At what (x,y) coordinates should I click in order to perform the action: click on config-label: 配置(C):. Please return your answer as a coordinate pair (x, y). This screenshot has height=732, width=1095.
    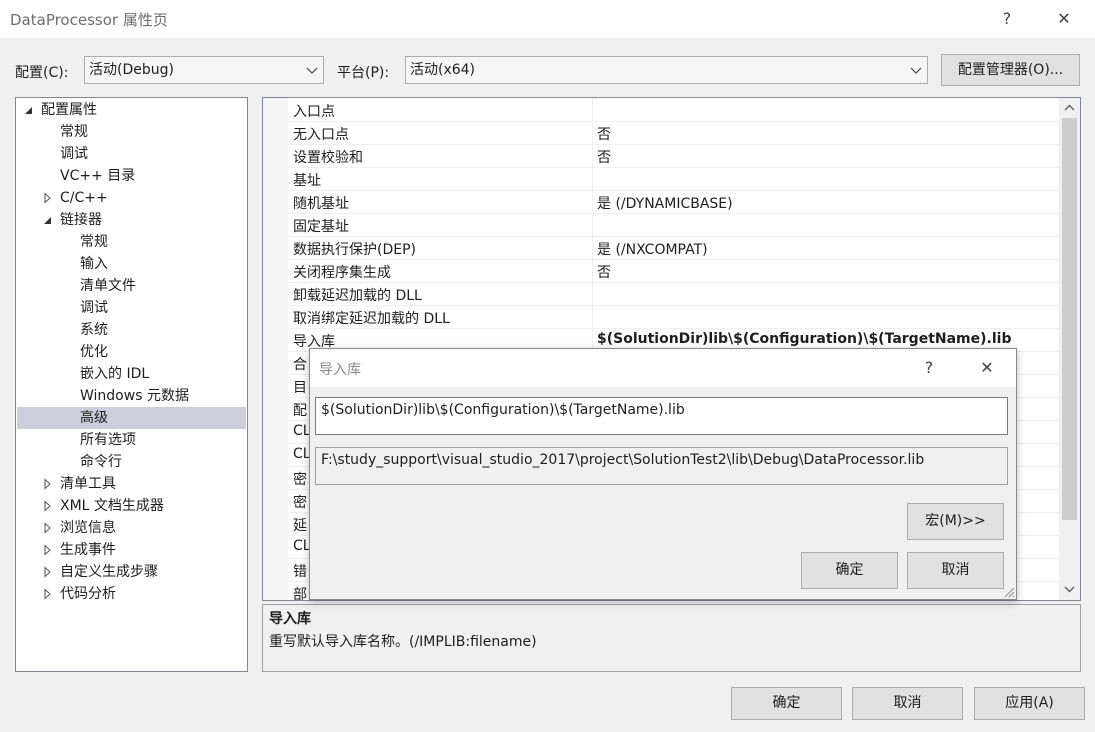
    Looking at the image, I should click on (42, 73).